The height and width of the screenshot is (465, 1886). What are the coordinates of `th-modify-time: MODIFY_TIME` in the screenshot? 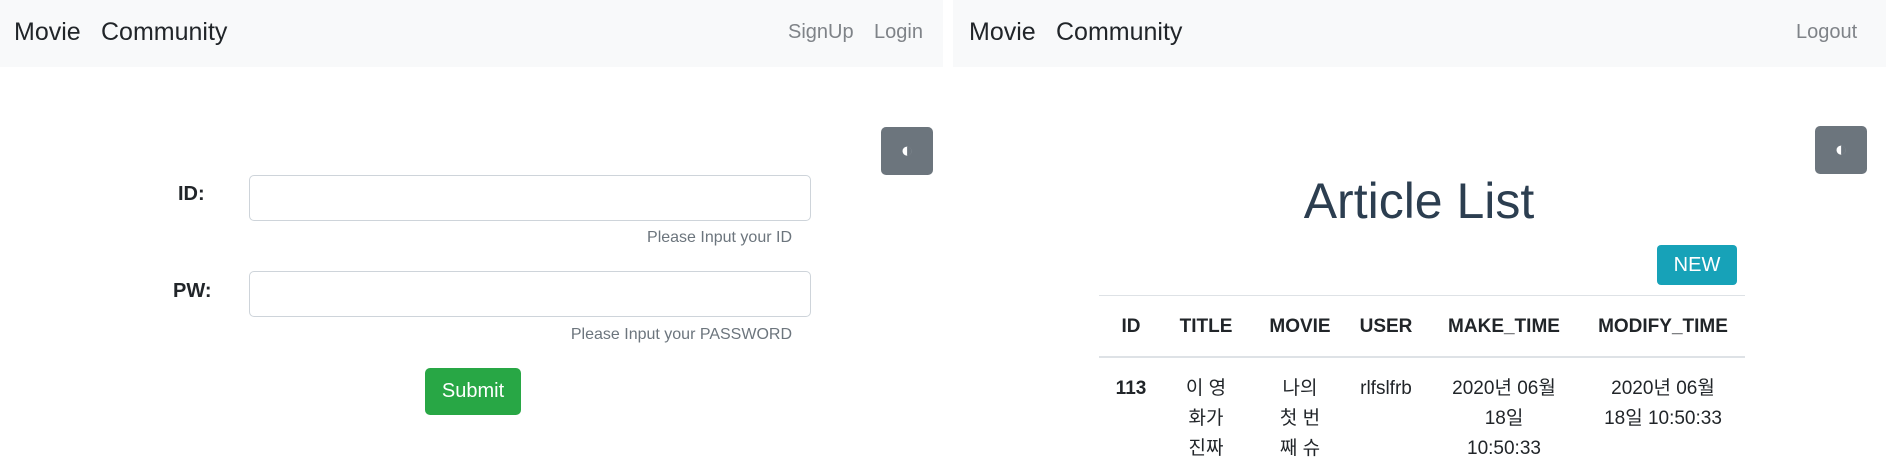 It's located at (1663, 326).